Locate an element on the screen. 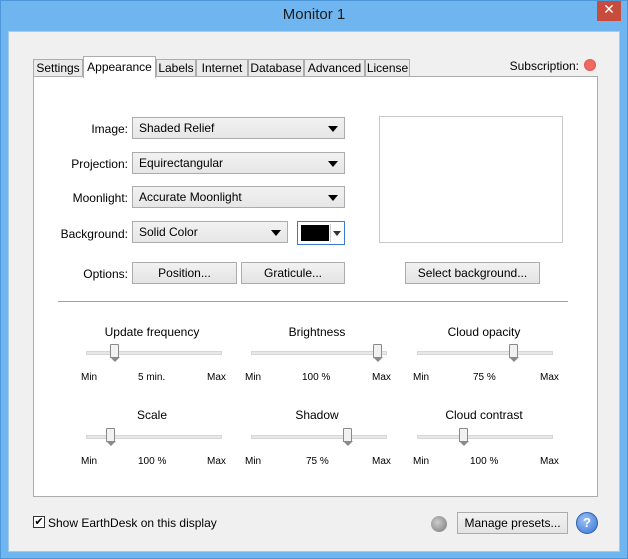  image-select: Shaded Relief is located at coordinates (238, 128).